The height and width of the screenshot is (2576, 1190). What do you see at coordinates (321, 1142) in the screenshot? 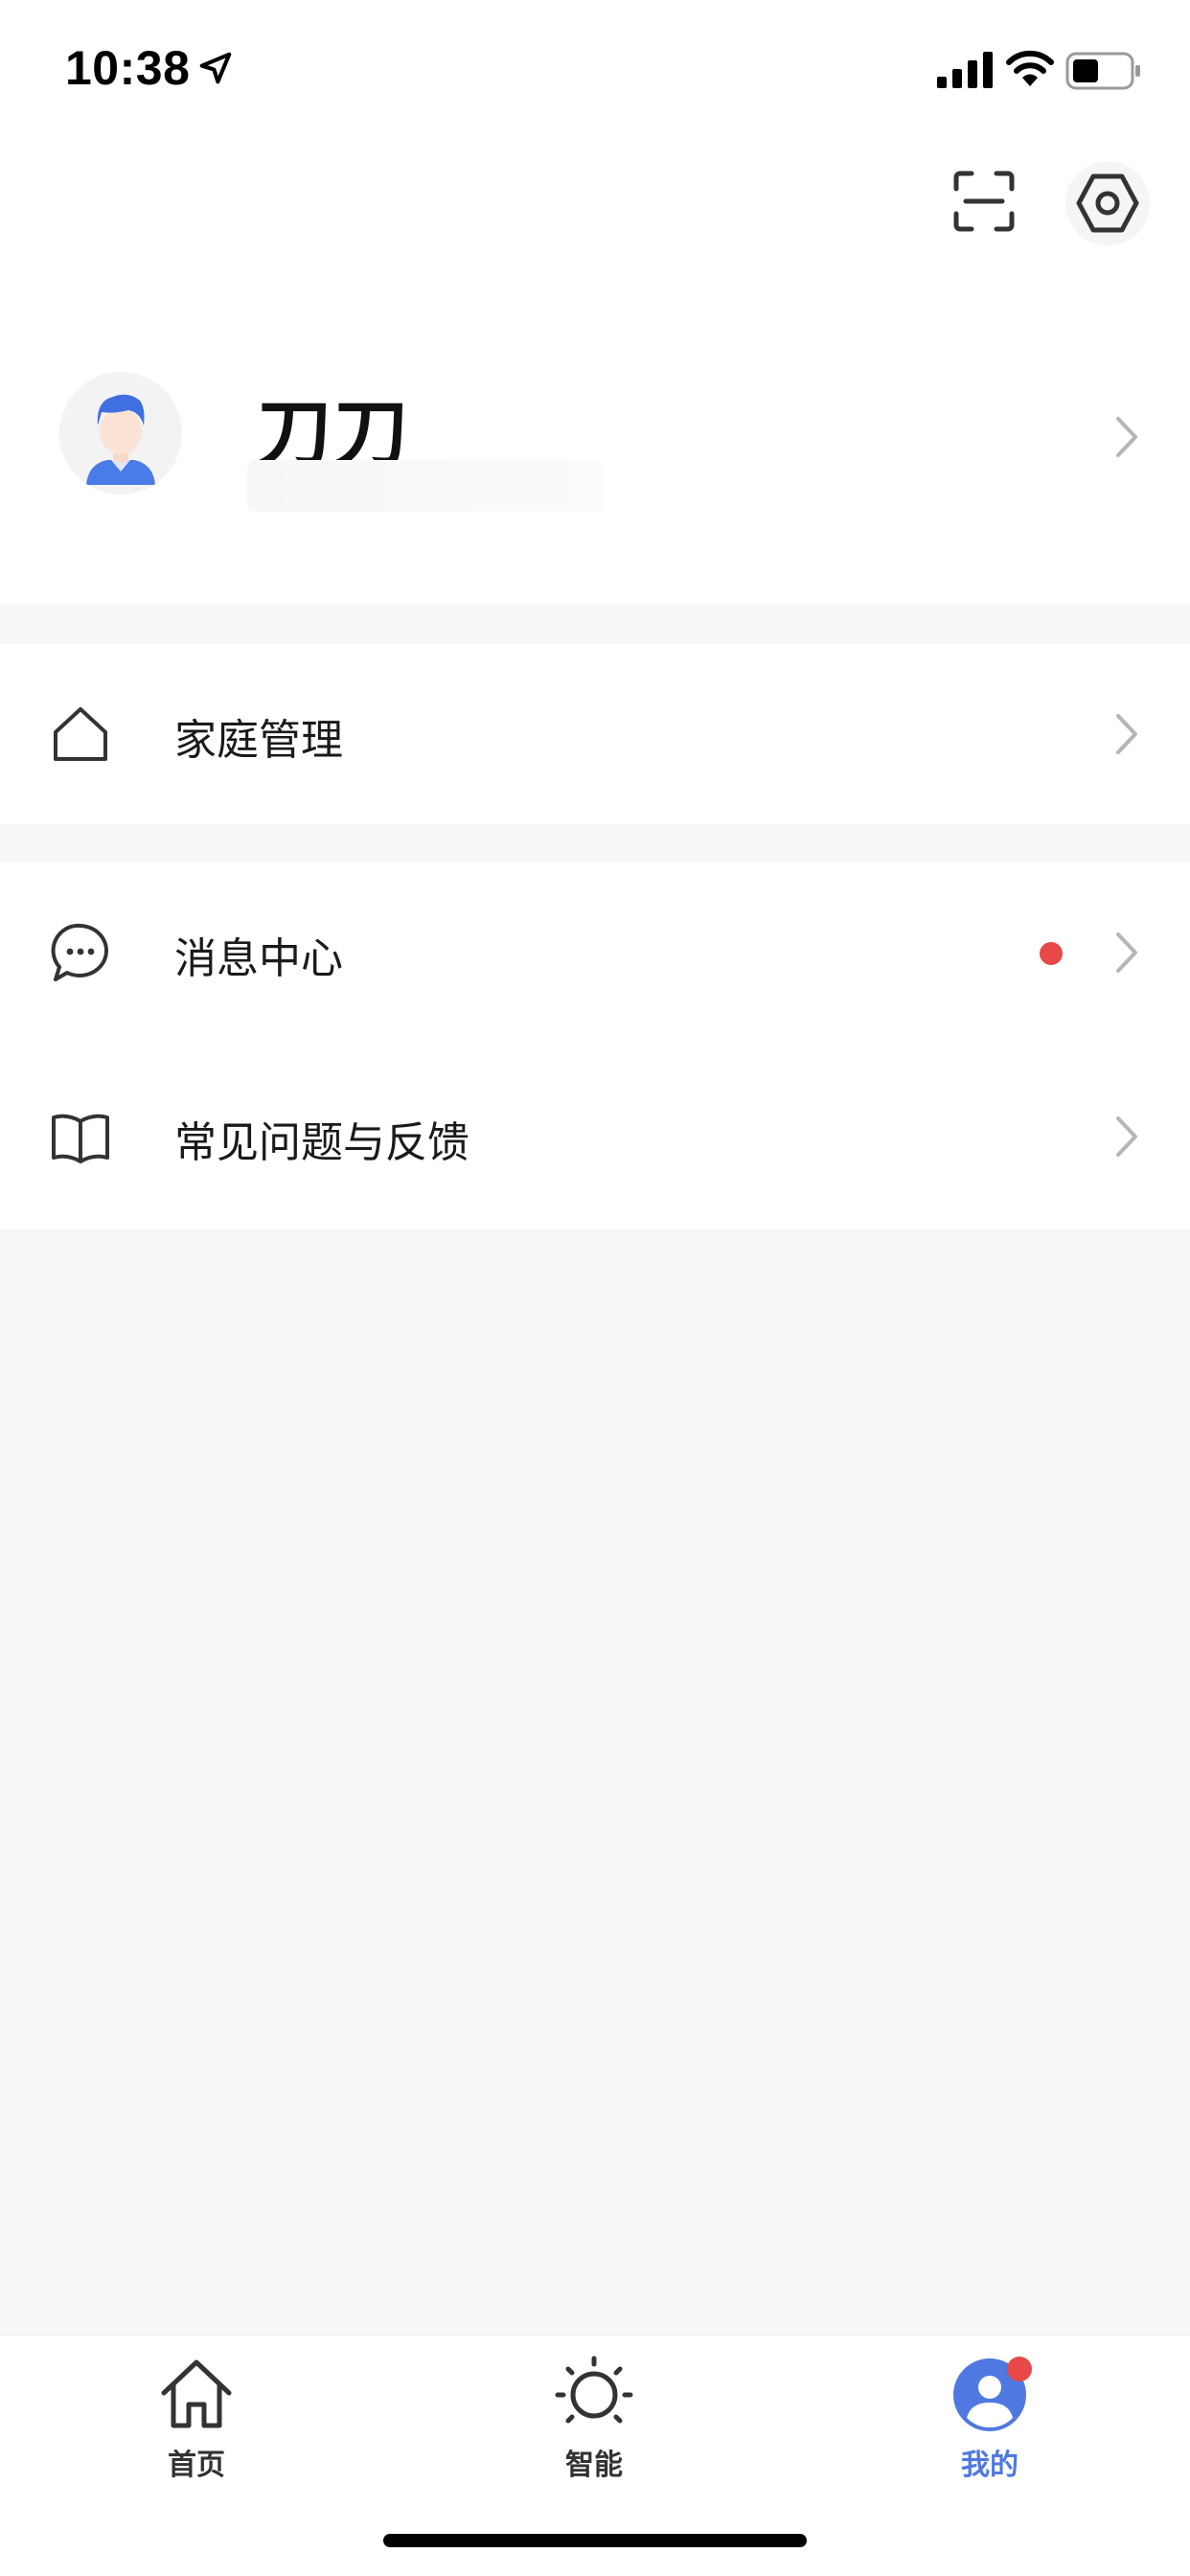
I see `menu-label-faq: 常见问题与反馈` at bounding box center [321, 1142].